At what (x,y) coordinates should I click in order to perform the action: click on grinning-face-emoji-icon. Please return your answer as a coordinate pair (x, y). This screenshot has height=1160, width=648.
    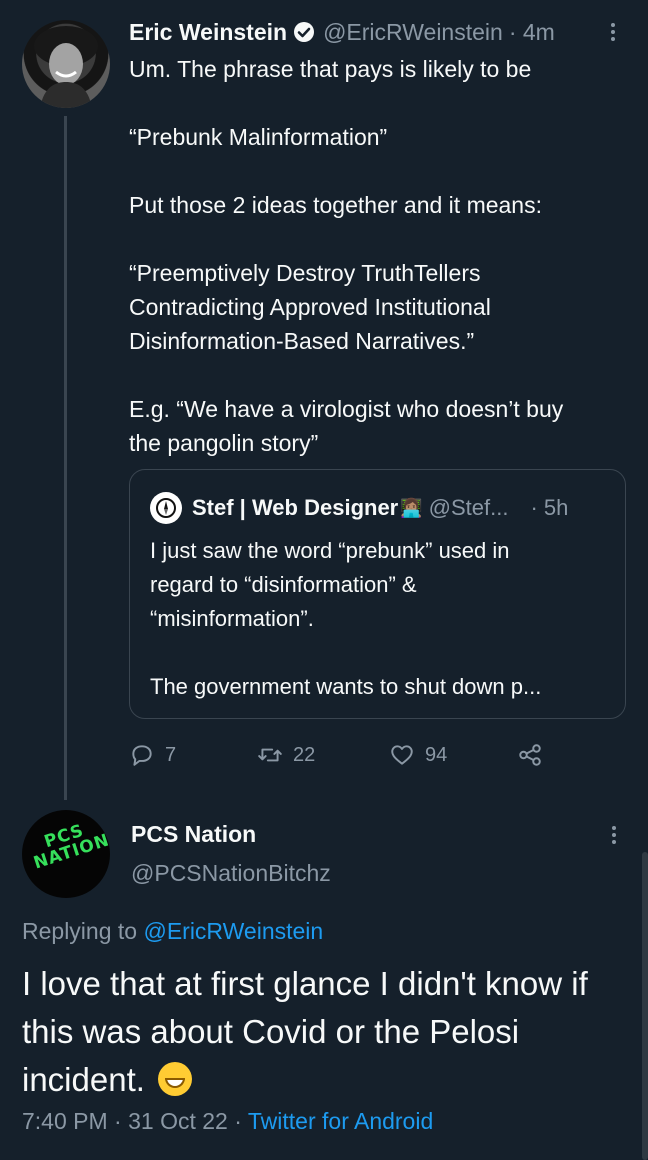
    Looking at the image, I should click on (175, 1079).